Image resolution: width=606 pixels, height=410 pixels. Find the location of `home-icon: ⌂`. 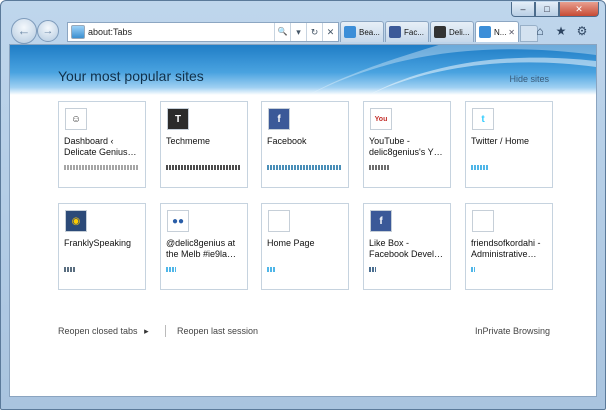

home-icon: ⌂ is located at coordinates (540, 31).